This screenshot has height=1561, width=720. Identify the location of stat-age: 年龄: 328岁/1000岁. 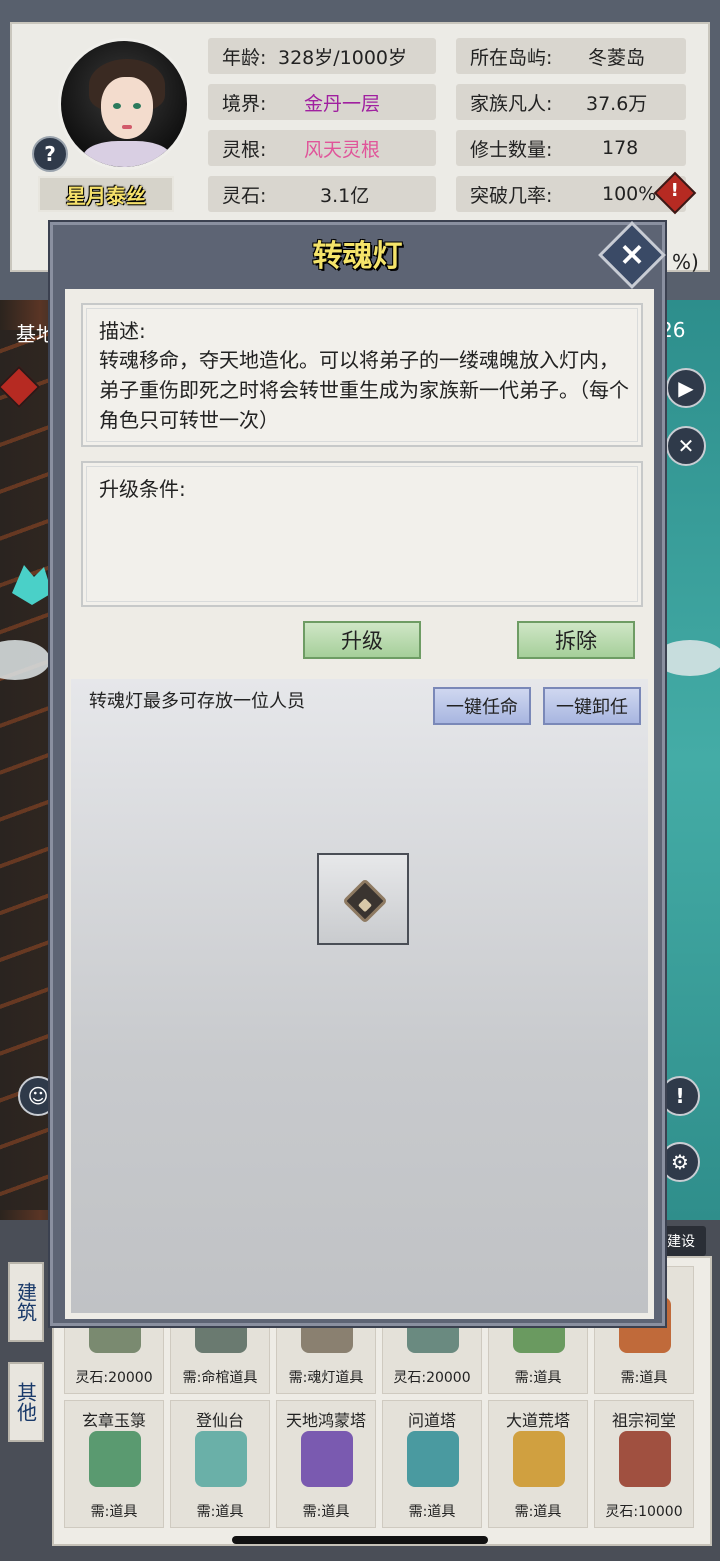
(322, 56).